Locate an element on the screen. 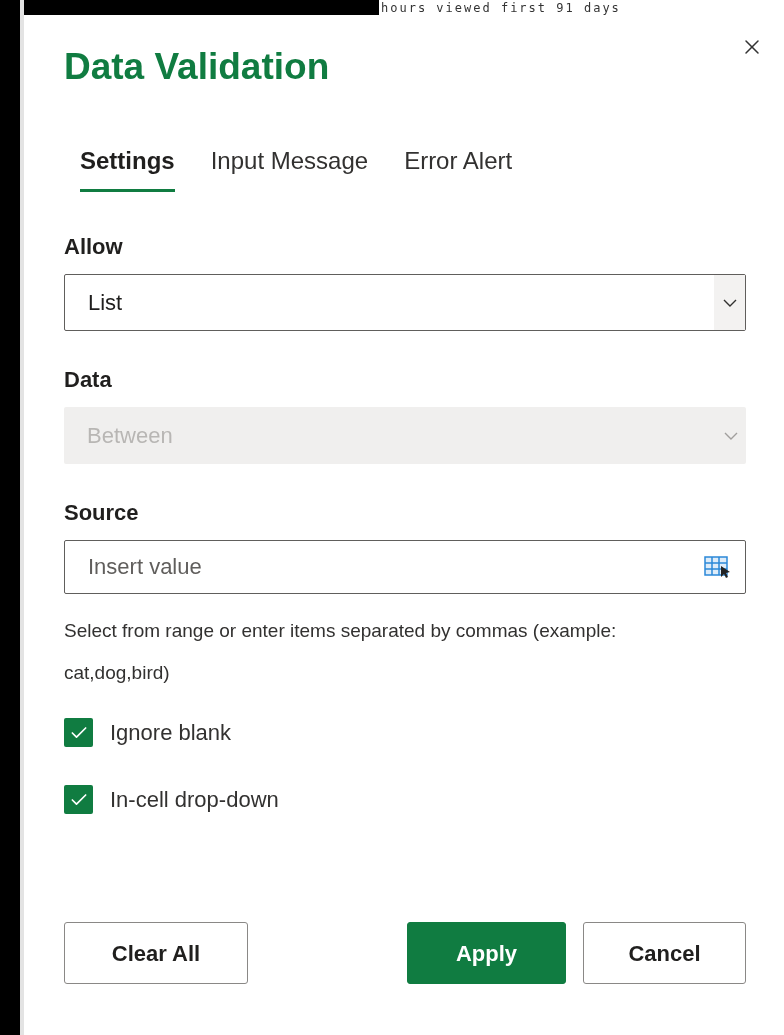 The image size is (784, 1035). source-input-field: Insert value is located at coordinates (405, 567).